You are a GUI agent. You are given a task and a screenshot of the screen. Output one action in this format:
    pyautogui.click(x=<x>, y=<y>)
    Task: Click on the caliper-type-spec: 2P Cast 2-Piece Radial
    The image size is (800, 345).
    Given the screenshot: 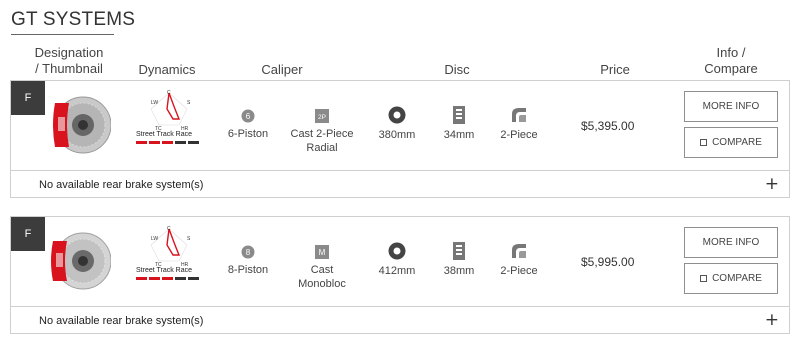 What is the action you would take?
    pyautogui.click(x=322, y=132)
    